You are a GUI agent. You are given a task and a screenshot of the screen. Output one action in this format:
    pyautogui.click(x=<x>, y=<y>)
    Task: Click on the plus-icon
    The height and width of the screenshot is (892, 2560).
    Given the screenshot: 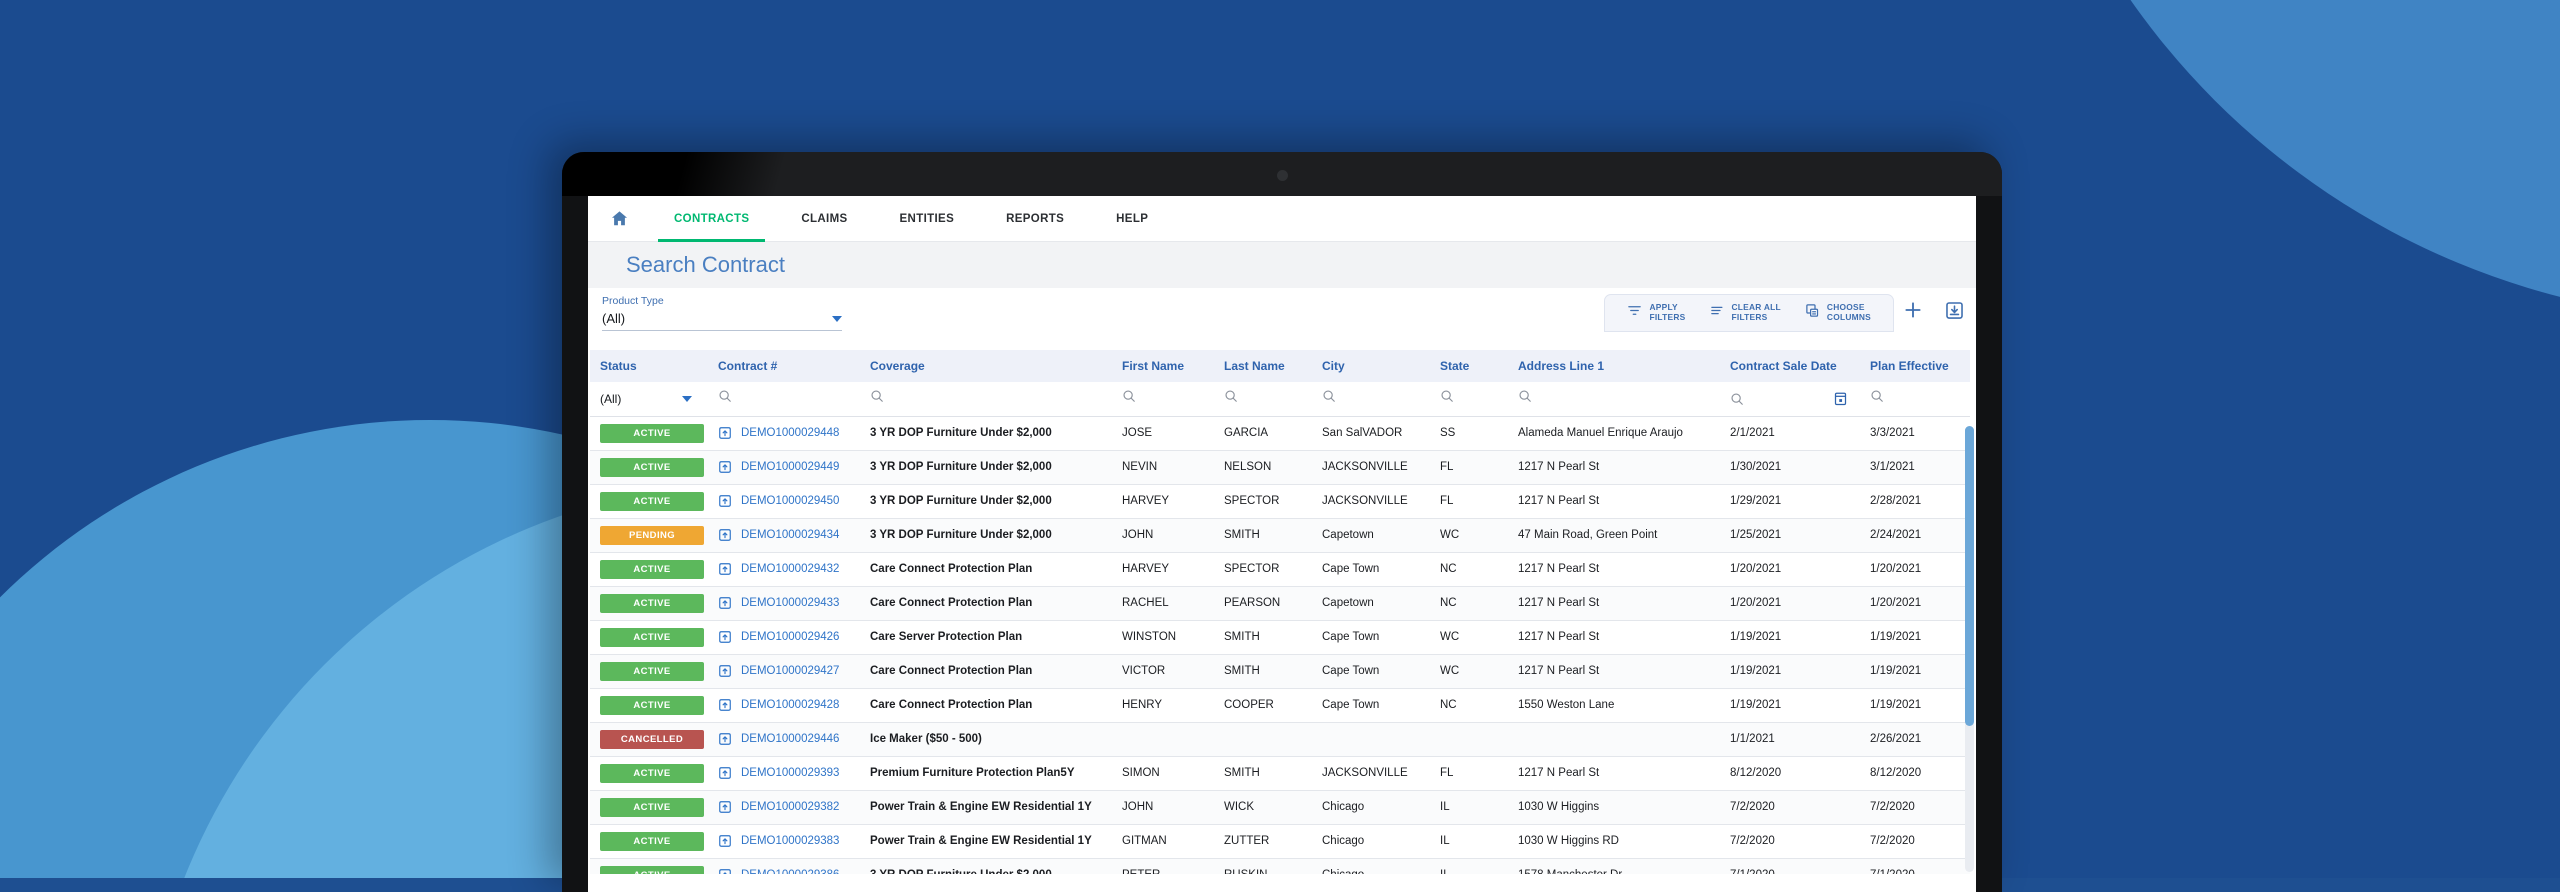 What is the action you would take?
    pyautogui.click(x=1913, y=310)
    